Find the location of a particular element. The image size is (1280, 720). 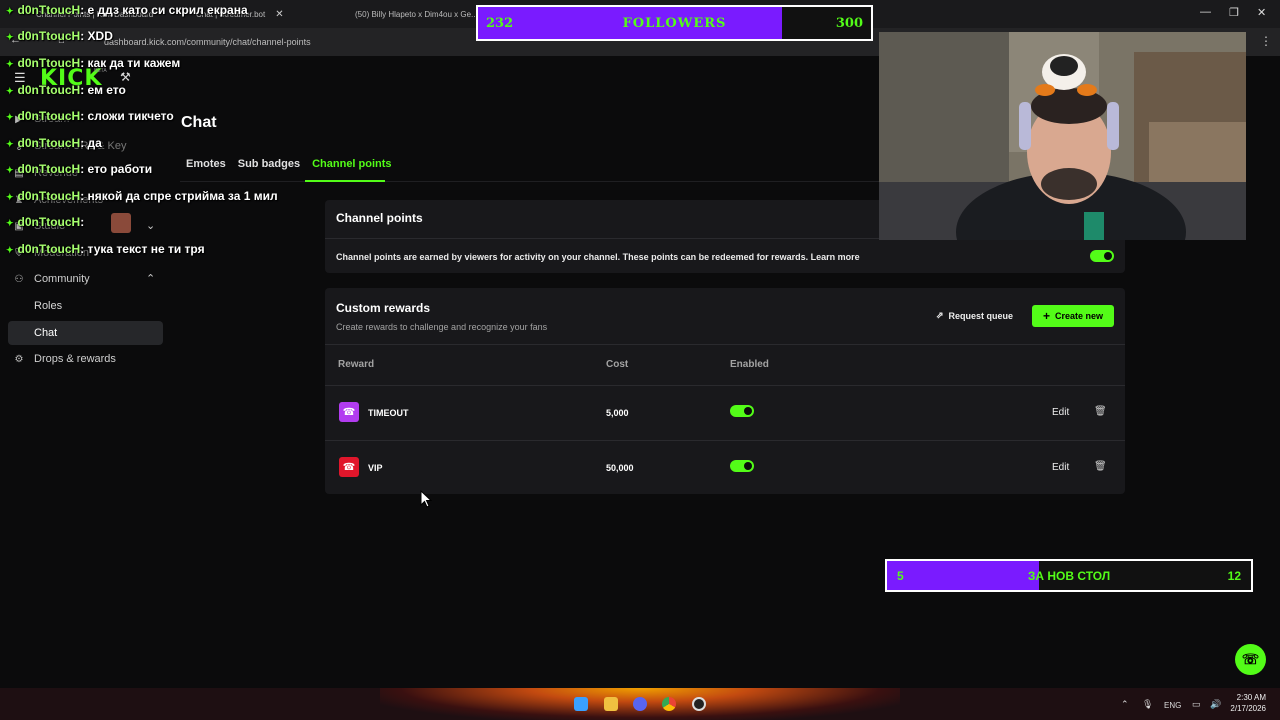

chat-message-text: : някой да спре стрийма за 1 мил is located at coordinates (179, 196).